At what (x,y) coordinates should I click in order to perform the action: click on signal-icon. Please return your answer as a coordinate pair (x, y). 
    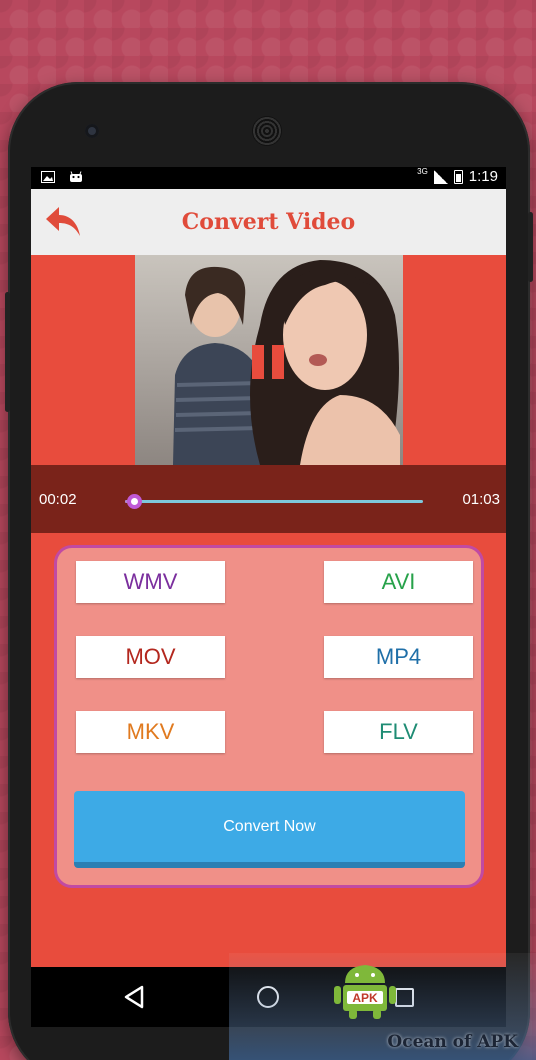
    Looking at the image, I should click on (440, 176).